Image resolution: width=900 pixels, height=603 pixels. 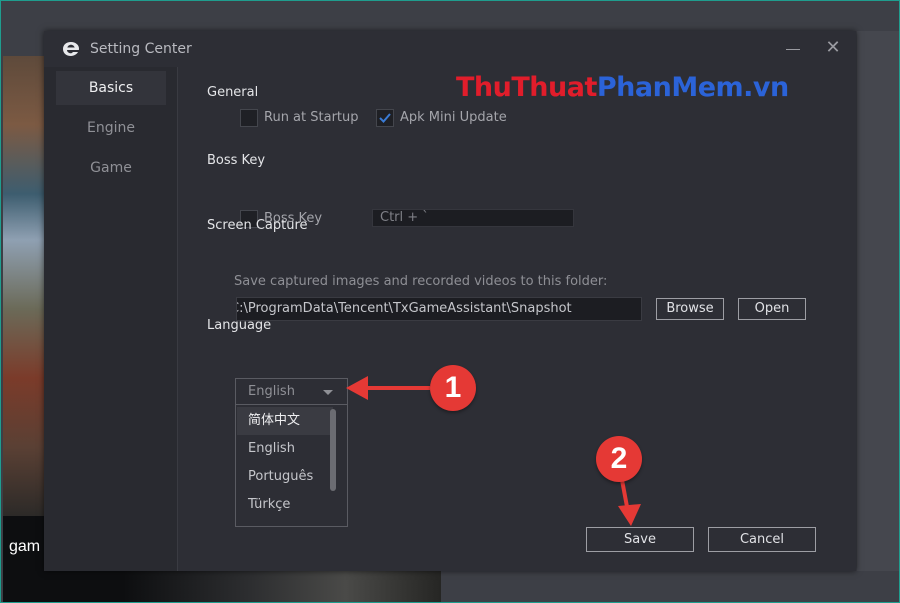 I want to click on chevron-down-icon, so click(x=328, y=392).